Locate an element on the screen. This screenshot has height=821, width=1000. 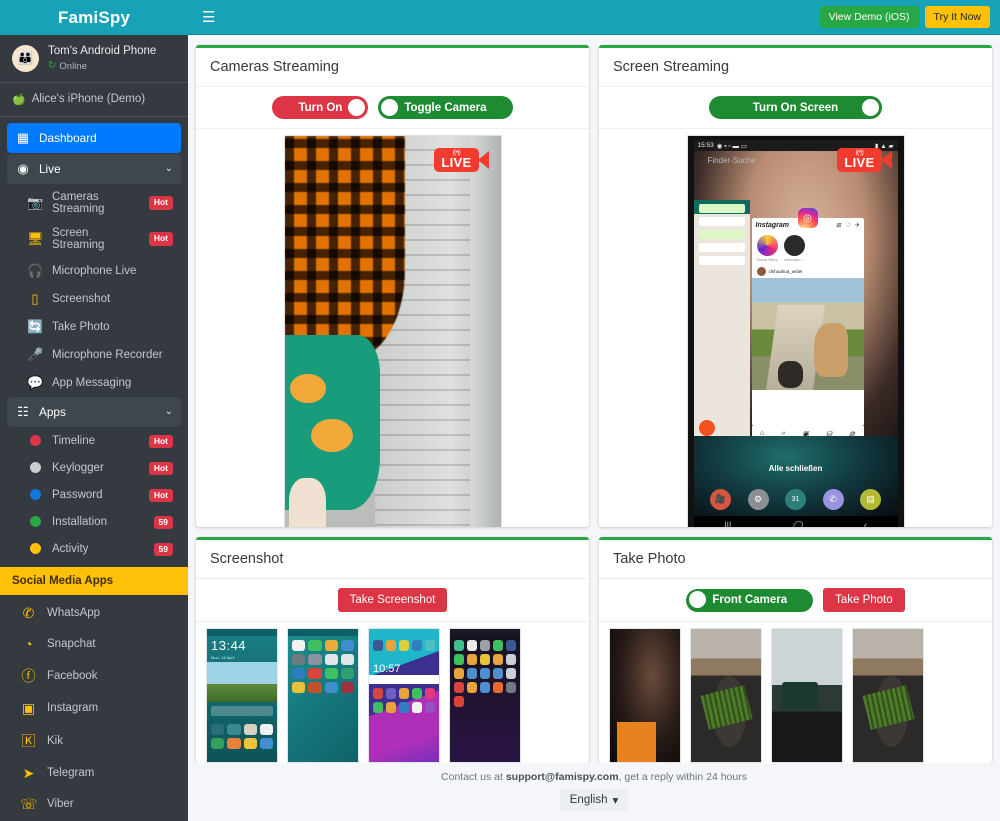
sidebar-item-installation: Installation 59 is located at coordinates (94, 522).